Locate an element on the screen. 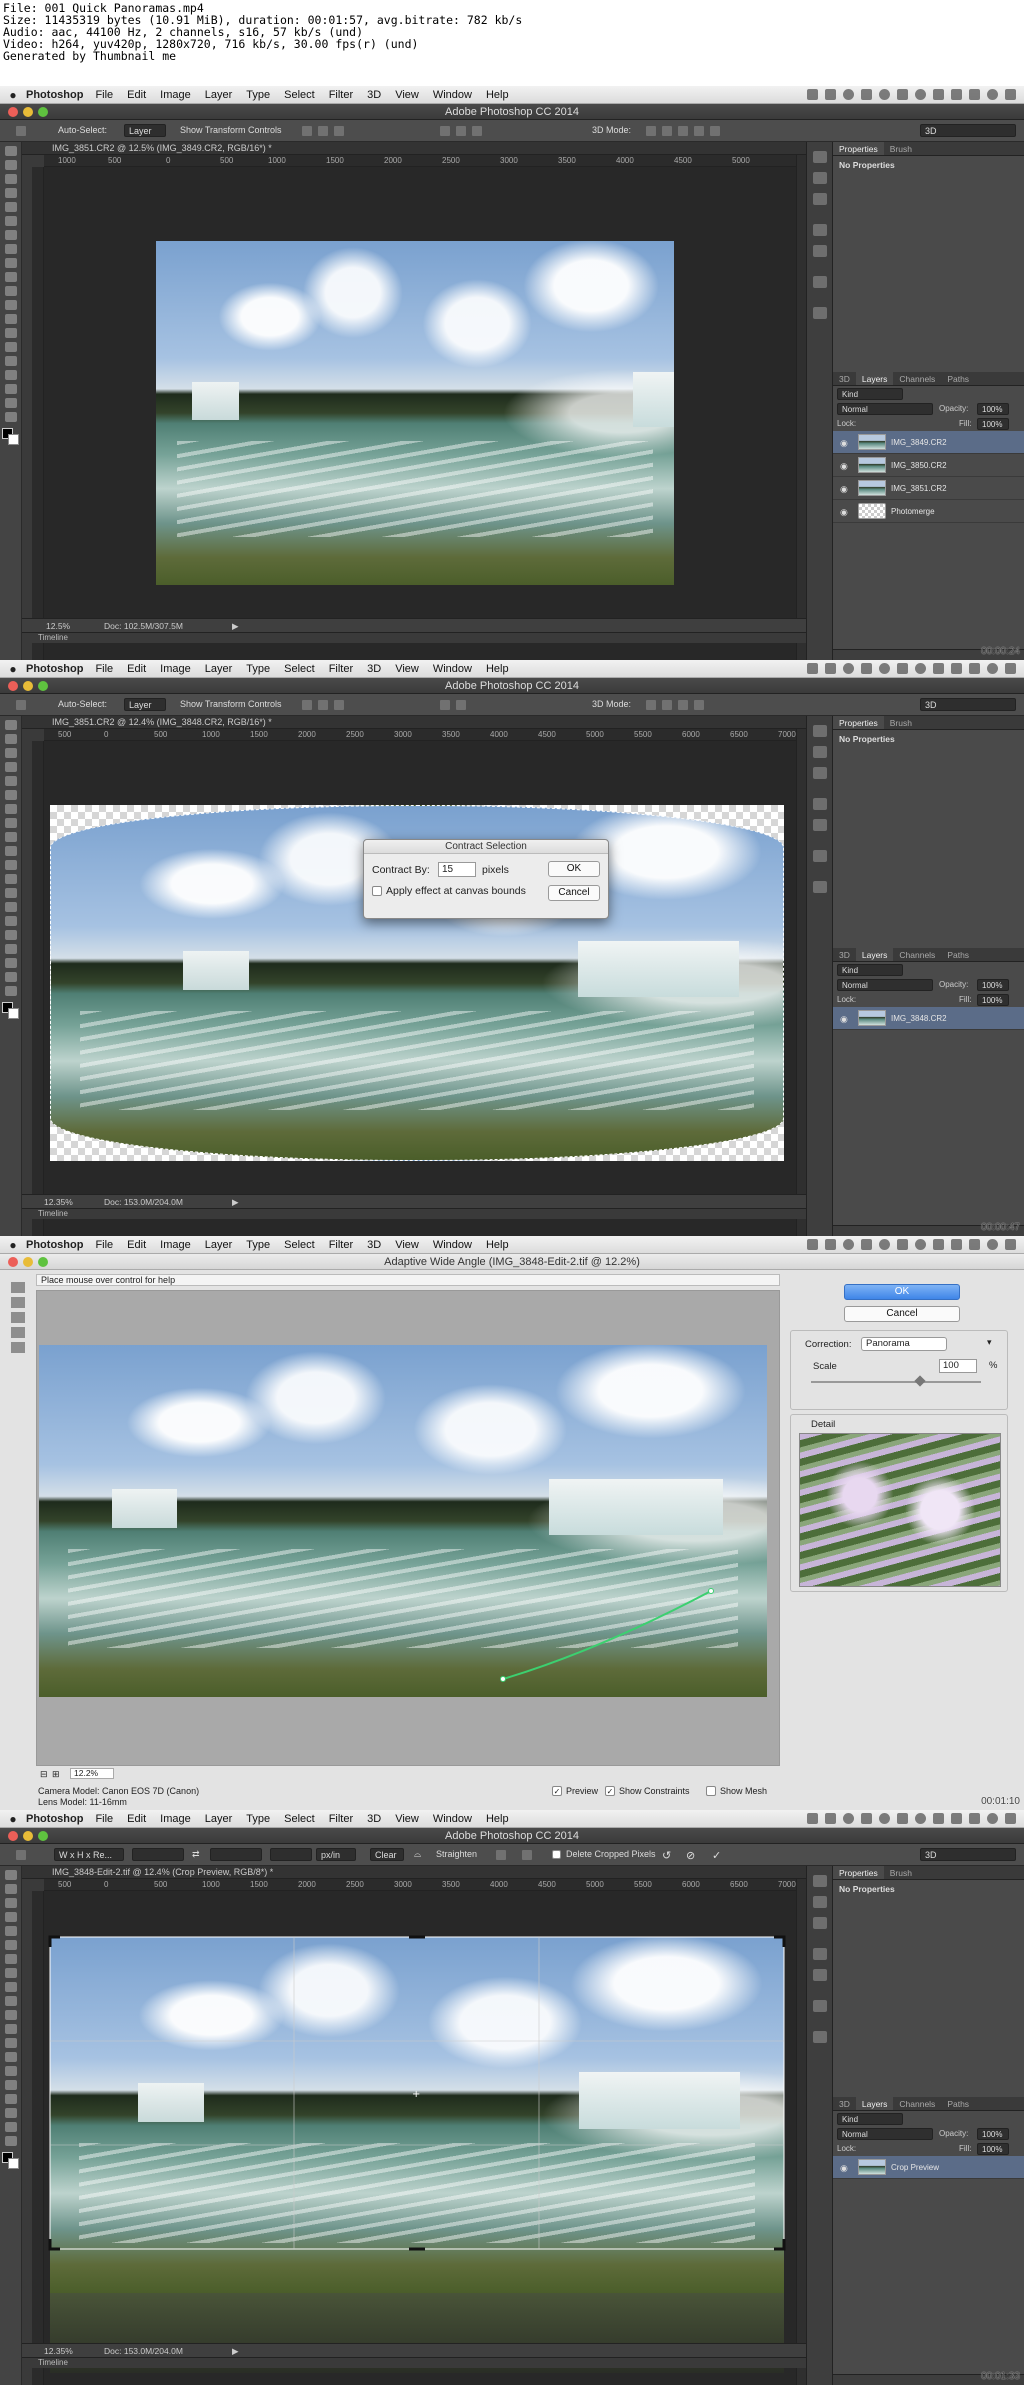 The image size is (1024, 2385). stamp-tool-icon is located at coordinates (10, 837).